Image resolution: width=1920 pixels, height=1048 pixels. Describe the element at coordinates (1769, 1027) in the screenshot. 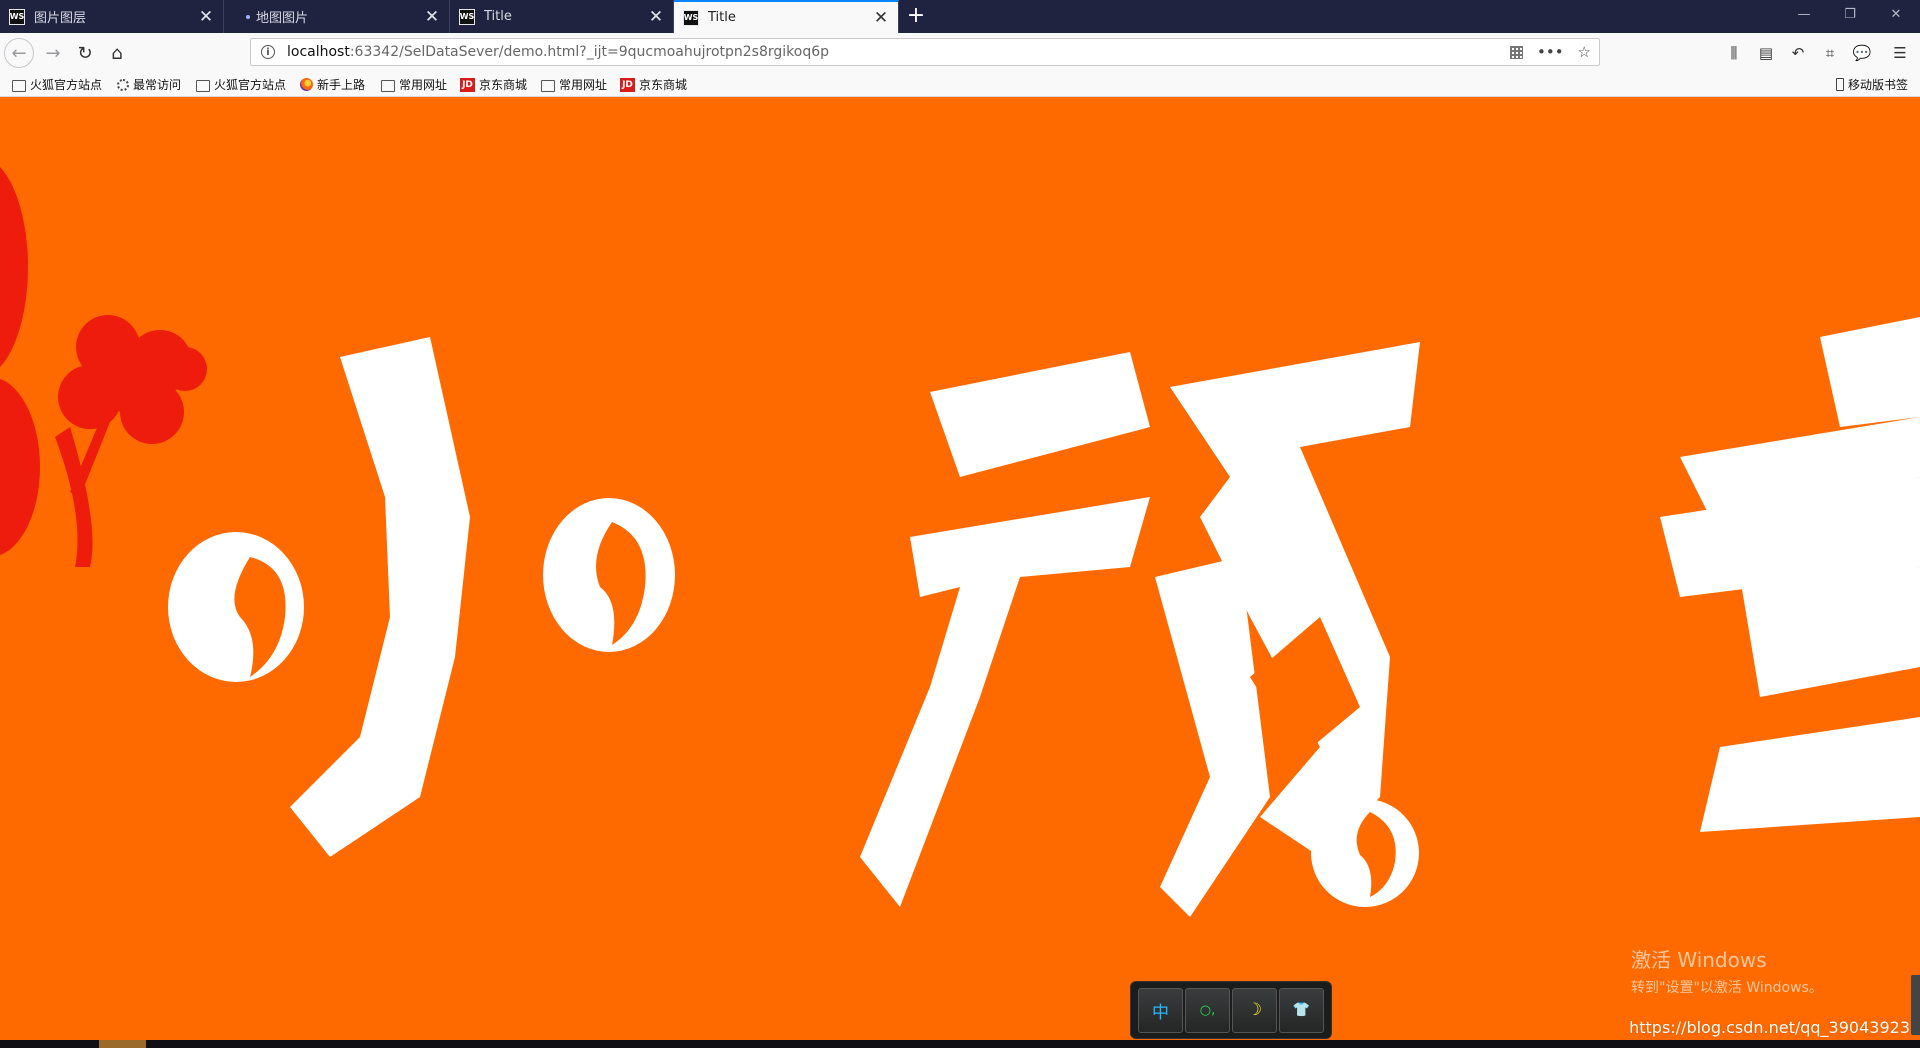

I see `blog-watermark: https://blog.csdn.net/qq_39043923` at that location.